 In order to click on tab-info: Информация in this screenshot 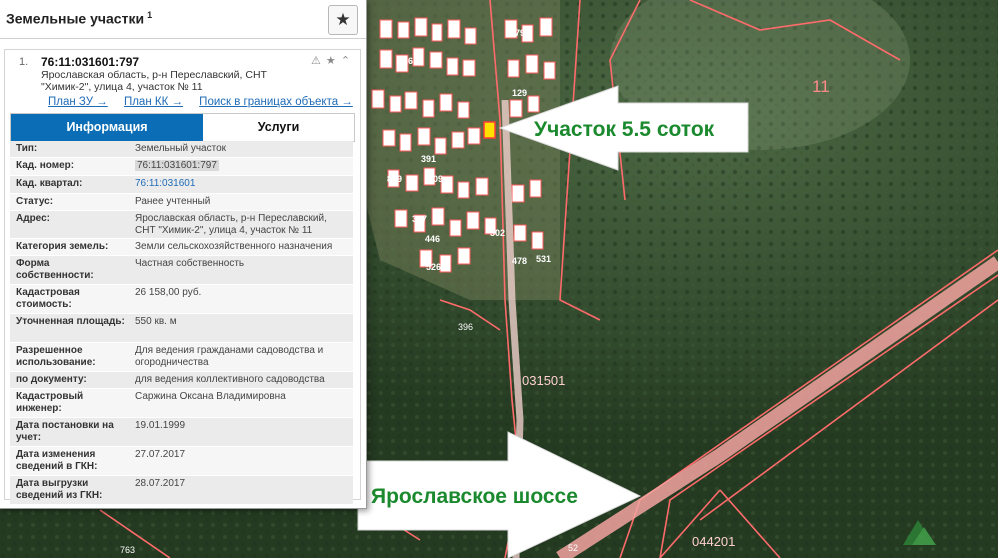, I will do `click(107, 127)`.